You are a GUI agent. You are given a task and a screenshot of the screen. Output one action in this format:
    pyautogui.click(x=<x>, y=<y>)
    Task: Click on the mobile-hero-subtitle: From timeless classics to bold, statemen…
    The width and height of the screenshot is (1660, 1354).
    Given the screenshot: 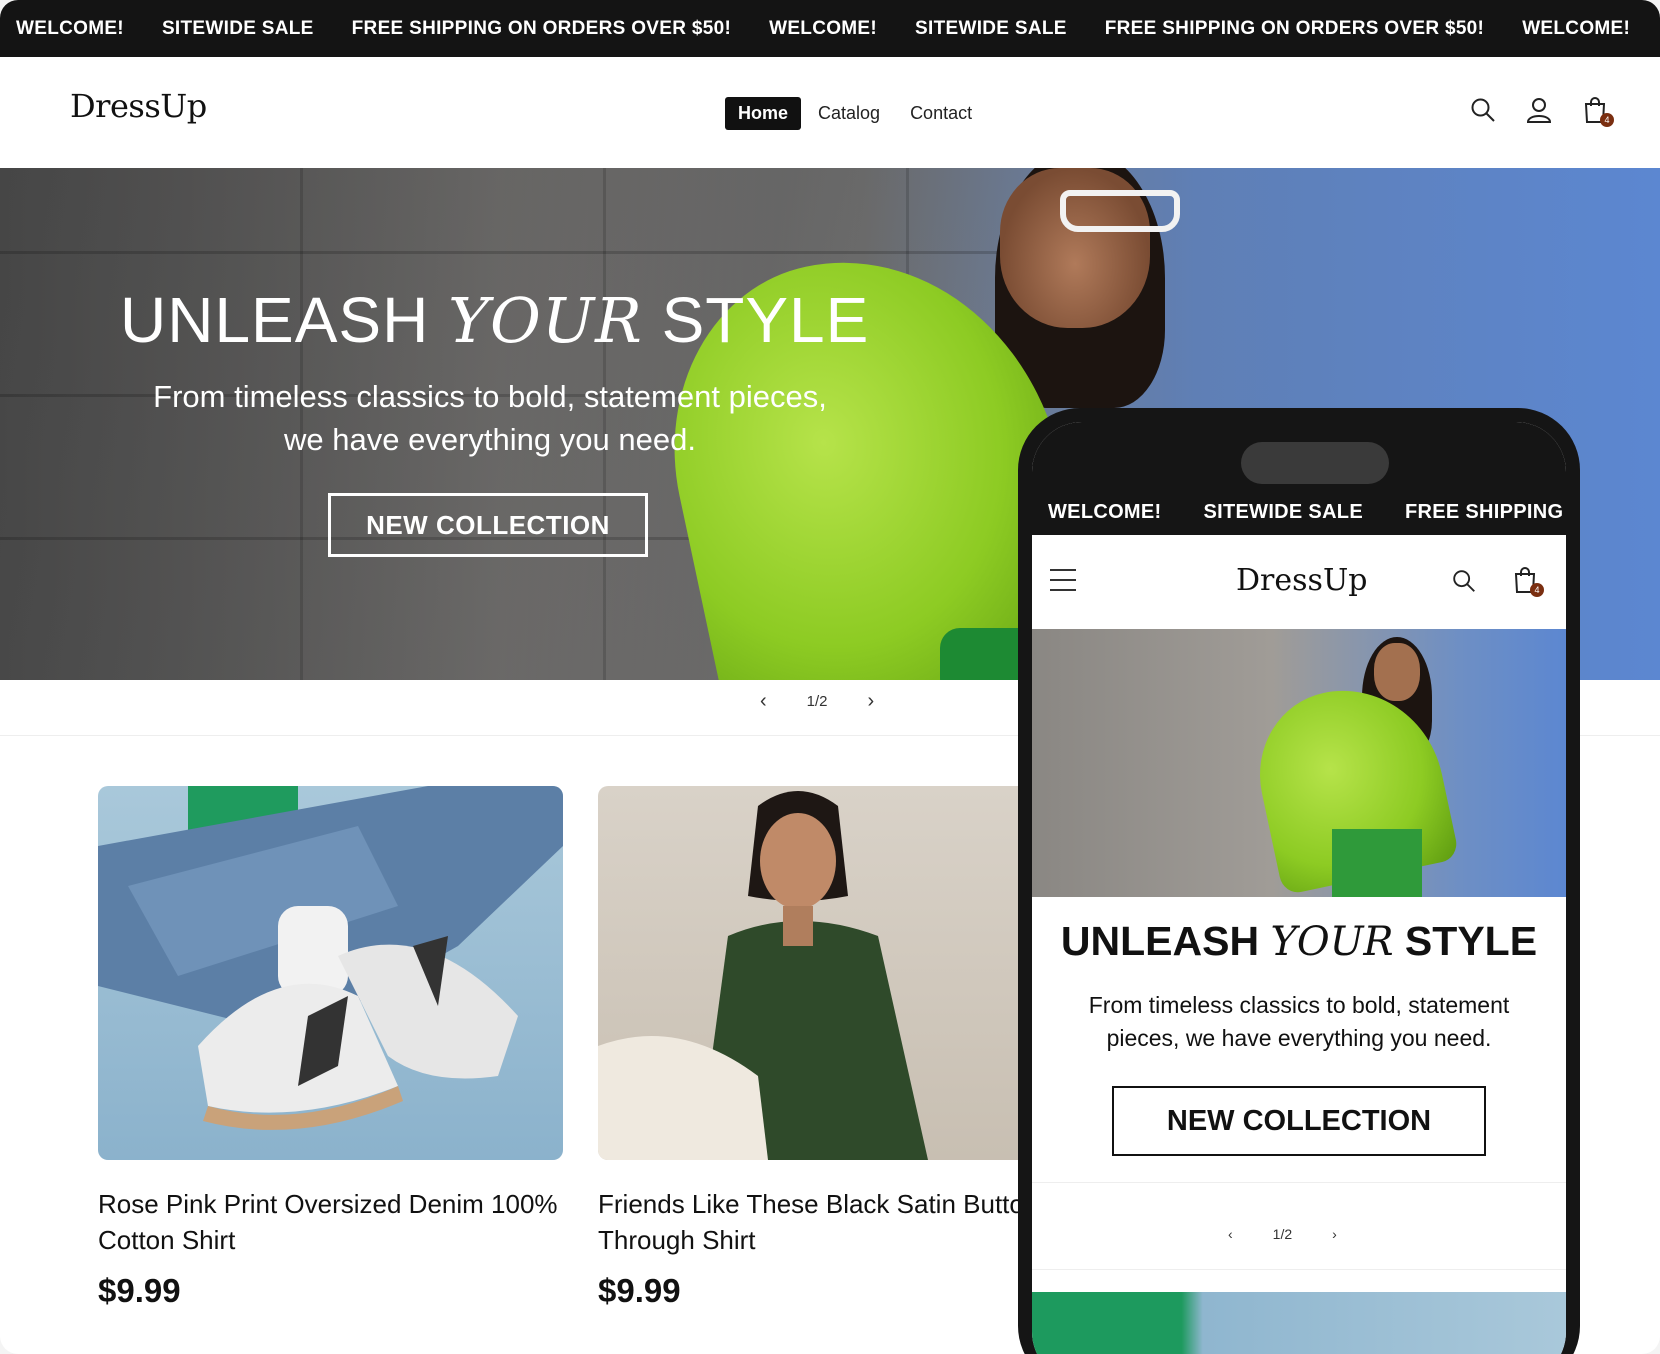 What is the action you would take?
    pyautogui.click(x=1299, y=1021)
    